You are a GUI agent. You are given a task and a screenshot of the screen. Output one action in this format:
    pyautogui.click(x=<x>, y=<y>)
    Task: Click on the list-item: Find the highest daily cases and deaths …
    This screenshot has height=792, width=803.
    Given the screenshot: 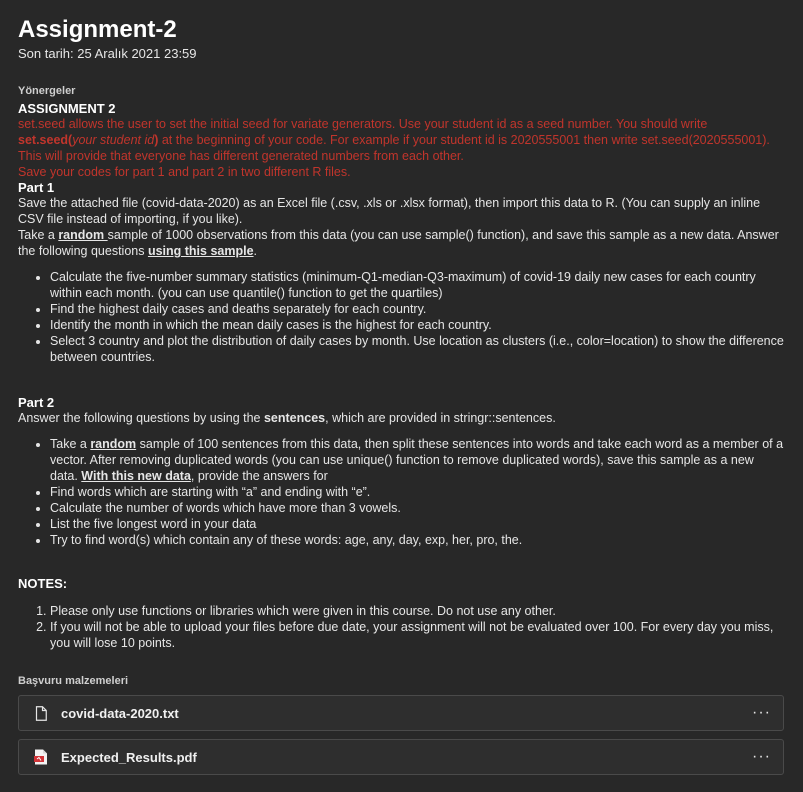 What is the action you would take?
    pyautogui.click(x=417, y=309)
    